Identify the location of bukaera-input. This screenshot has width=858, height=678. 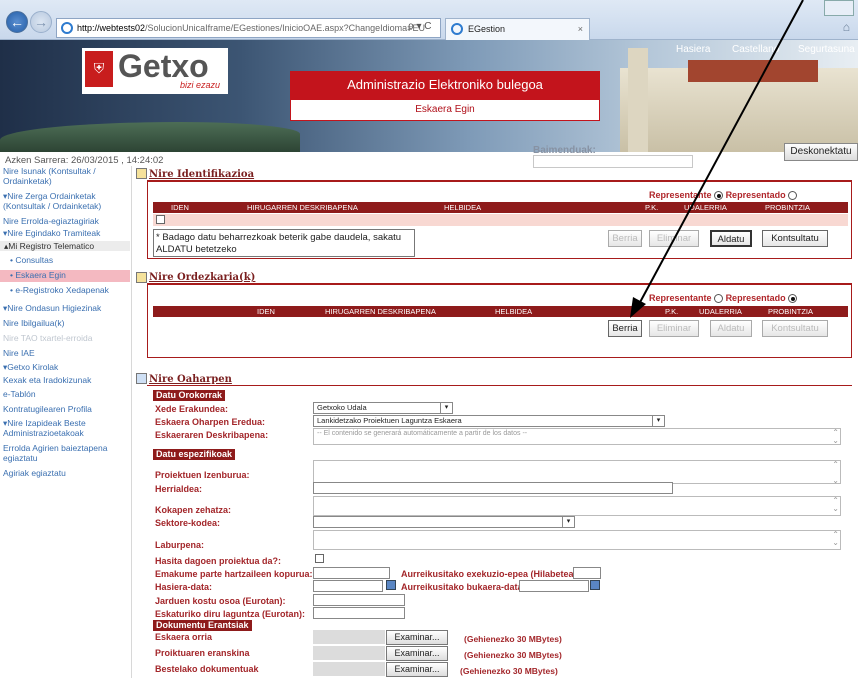
(554, 586).